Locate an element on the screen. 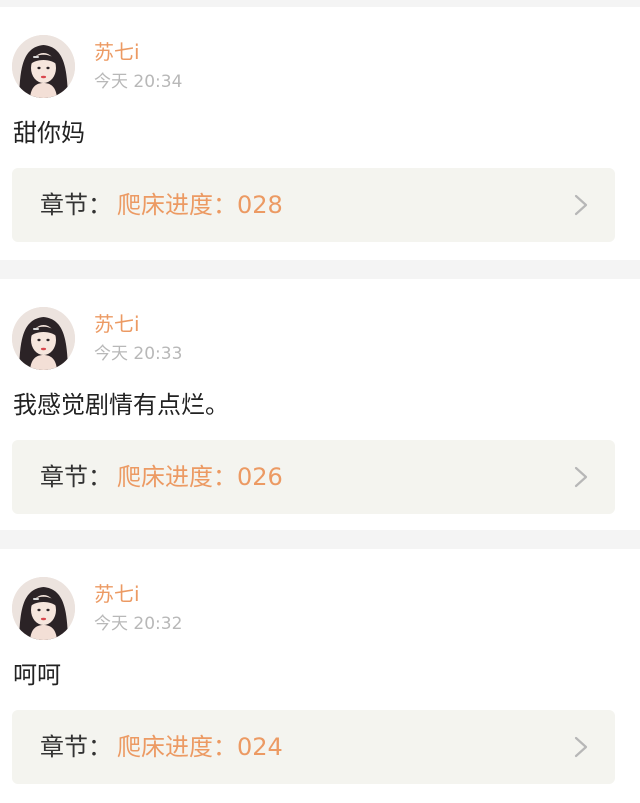 Image resolution: width=640 pixels, height=803 pixels. chapter-title: 爬床进度：024 is located at coordinates (200, 747).